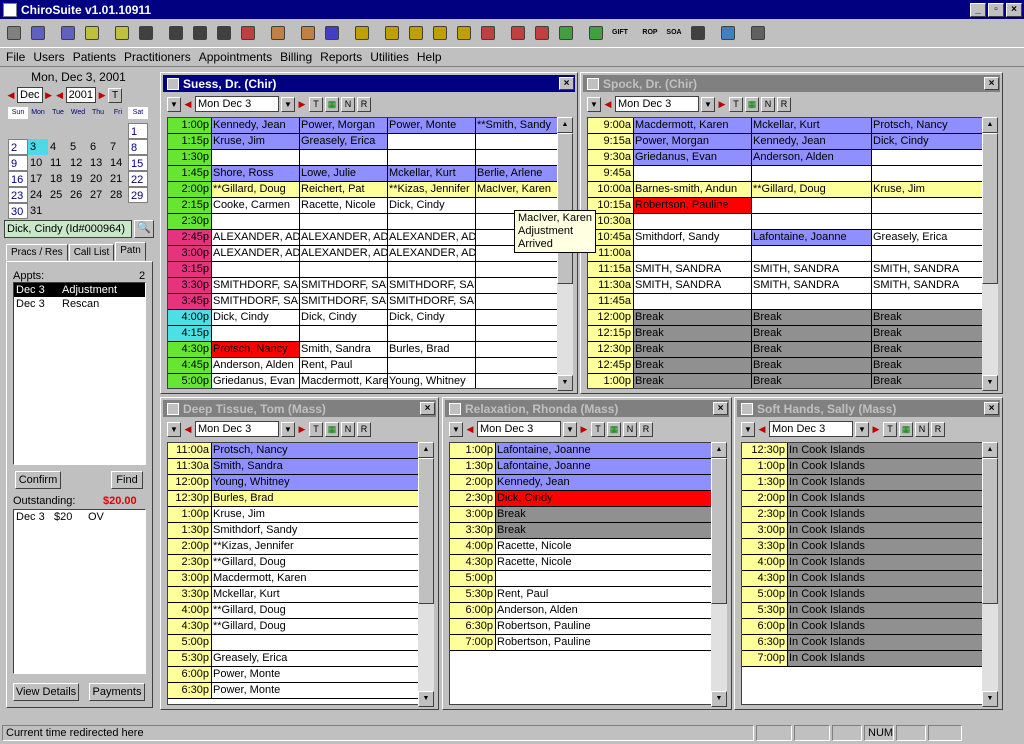  I want to click on appointment-cell: Lowe, Julie, so click(344, 173).